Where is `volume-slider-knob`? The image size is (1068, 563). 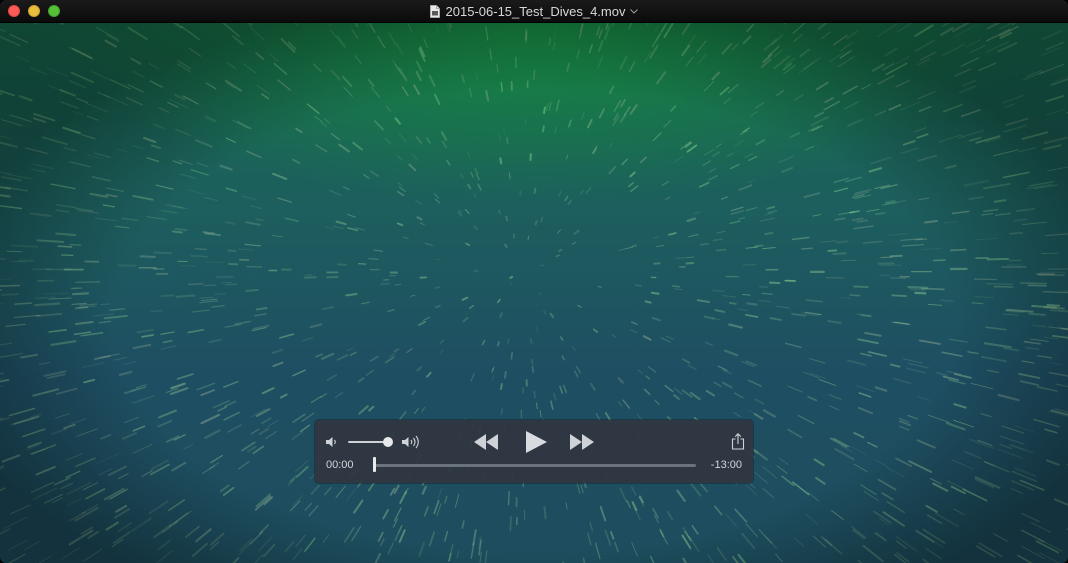 volume-slider-knob is located at coordinates (387, 442).